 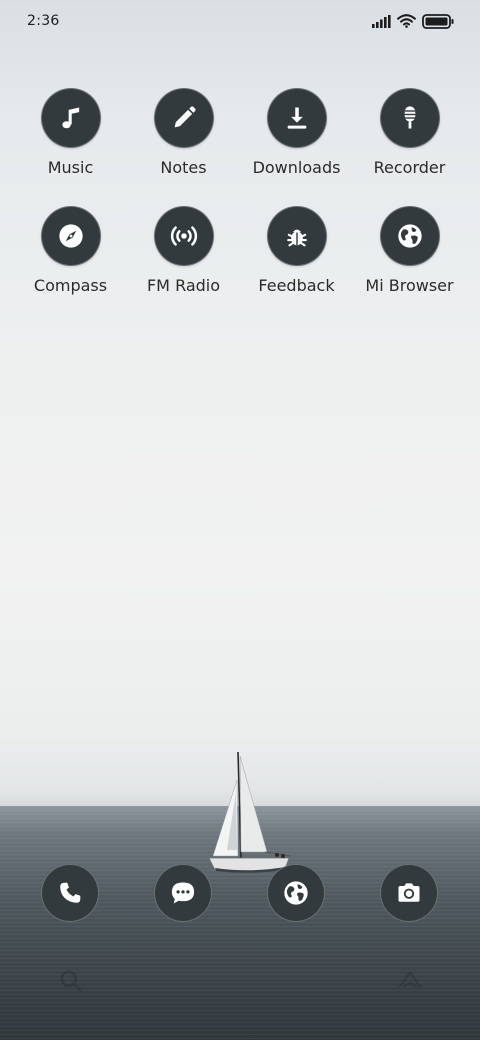 What do you see at coordinates (296, 167) in the screenshot?
I see `app-label: Downloads` at bounding box center [296, 167].